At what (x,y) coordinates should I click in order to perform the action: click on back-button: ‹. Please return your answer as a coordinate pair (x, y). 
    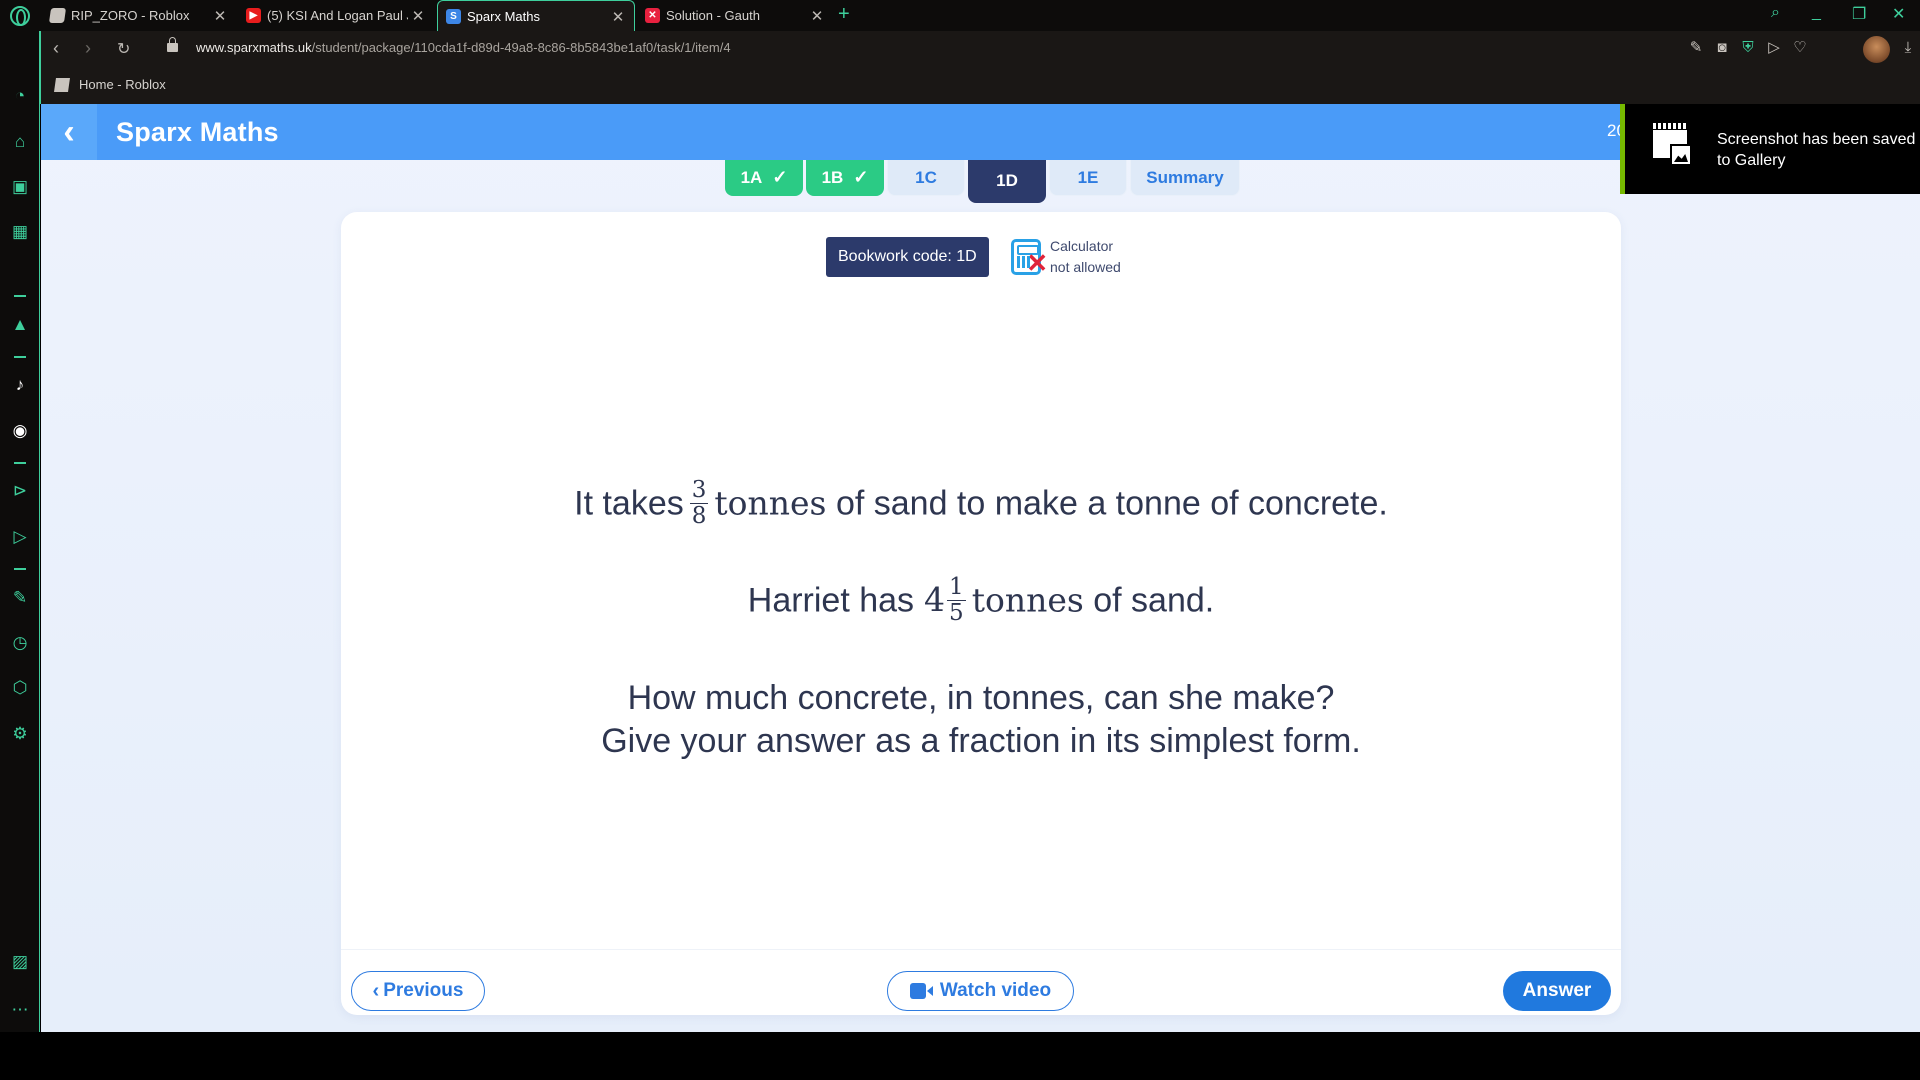
    Looking at the image, I should click on (69, 132).